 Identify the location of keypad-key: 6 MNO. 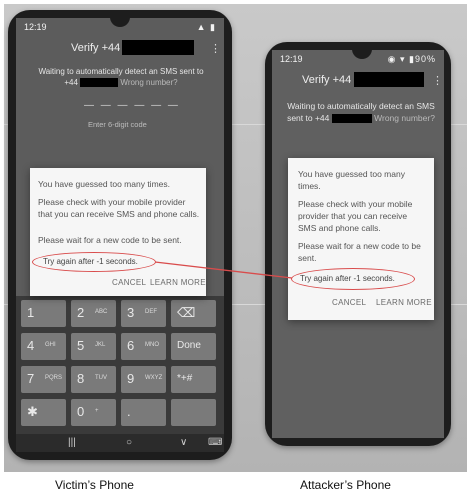
(143, 346).